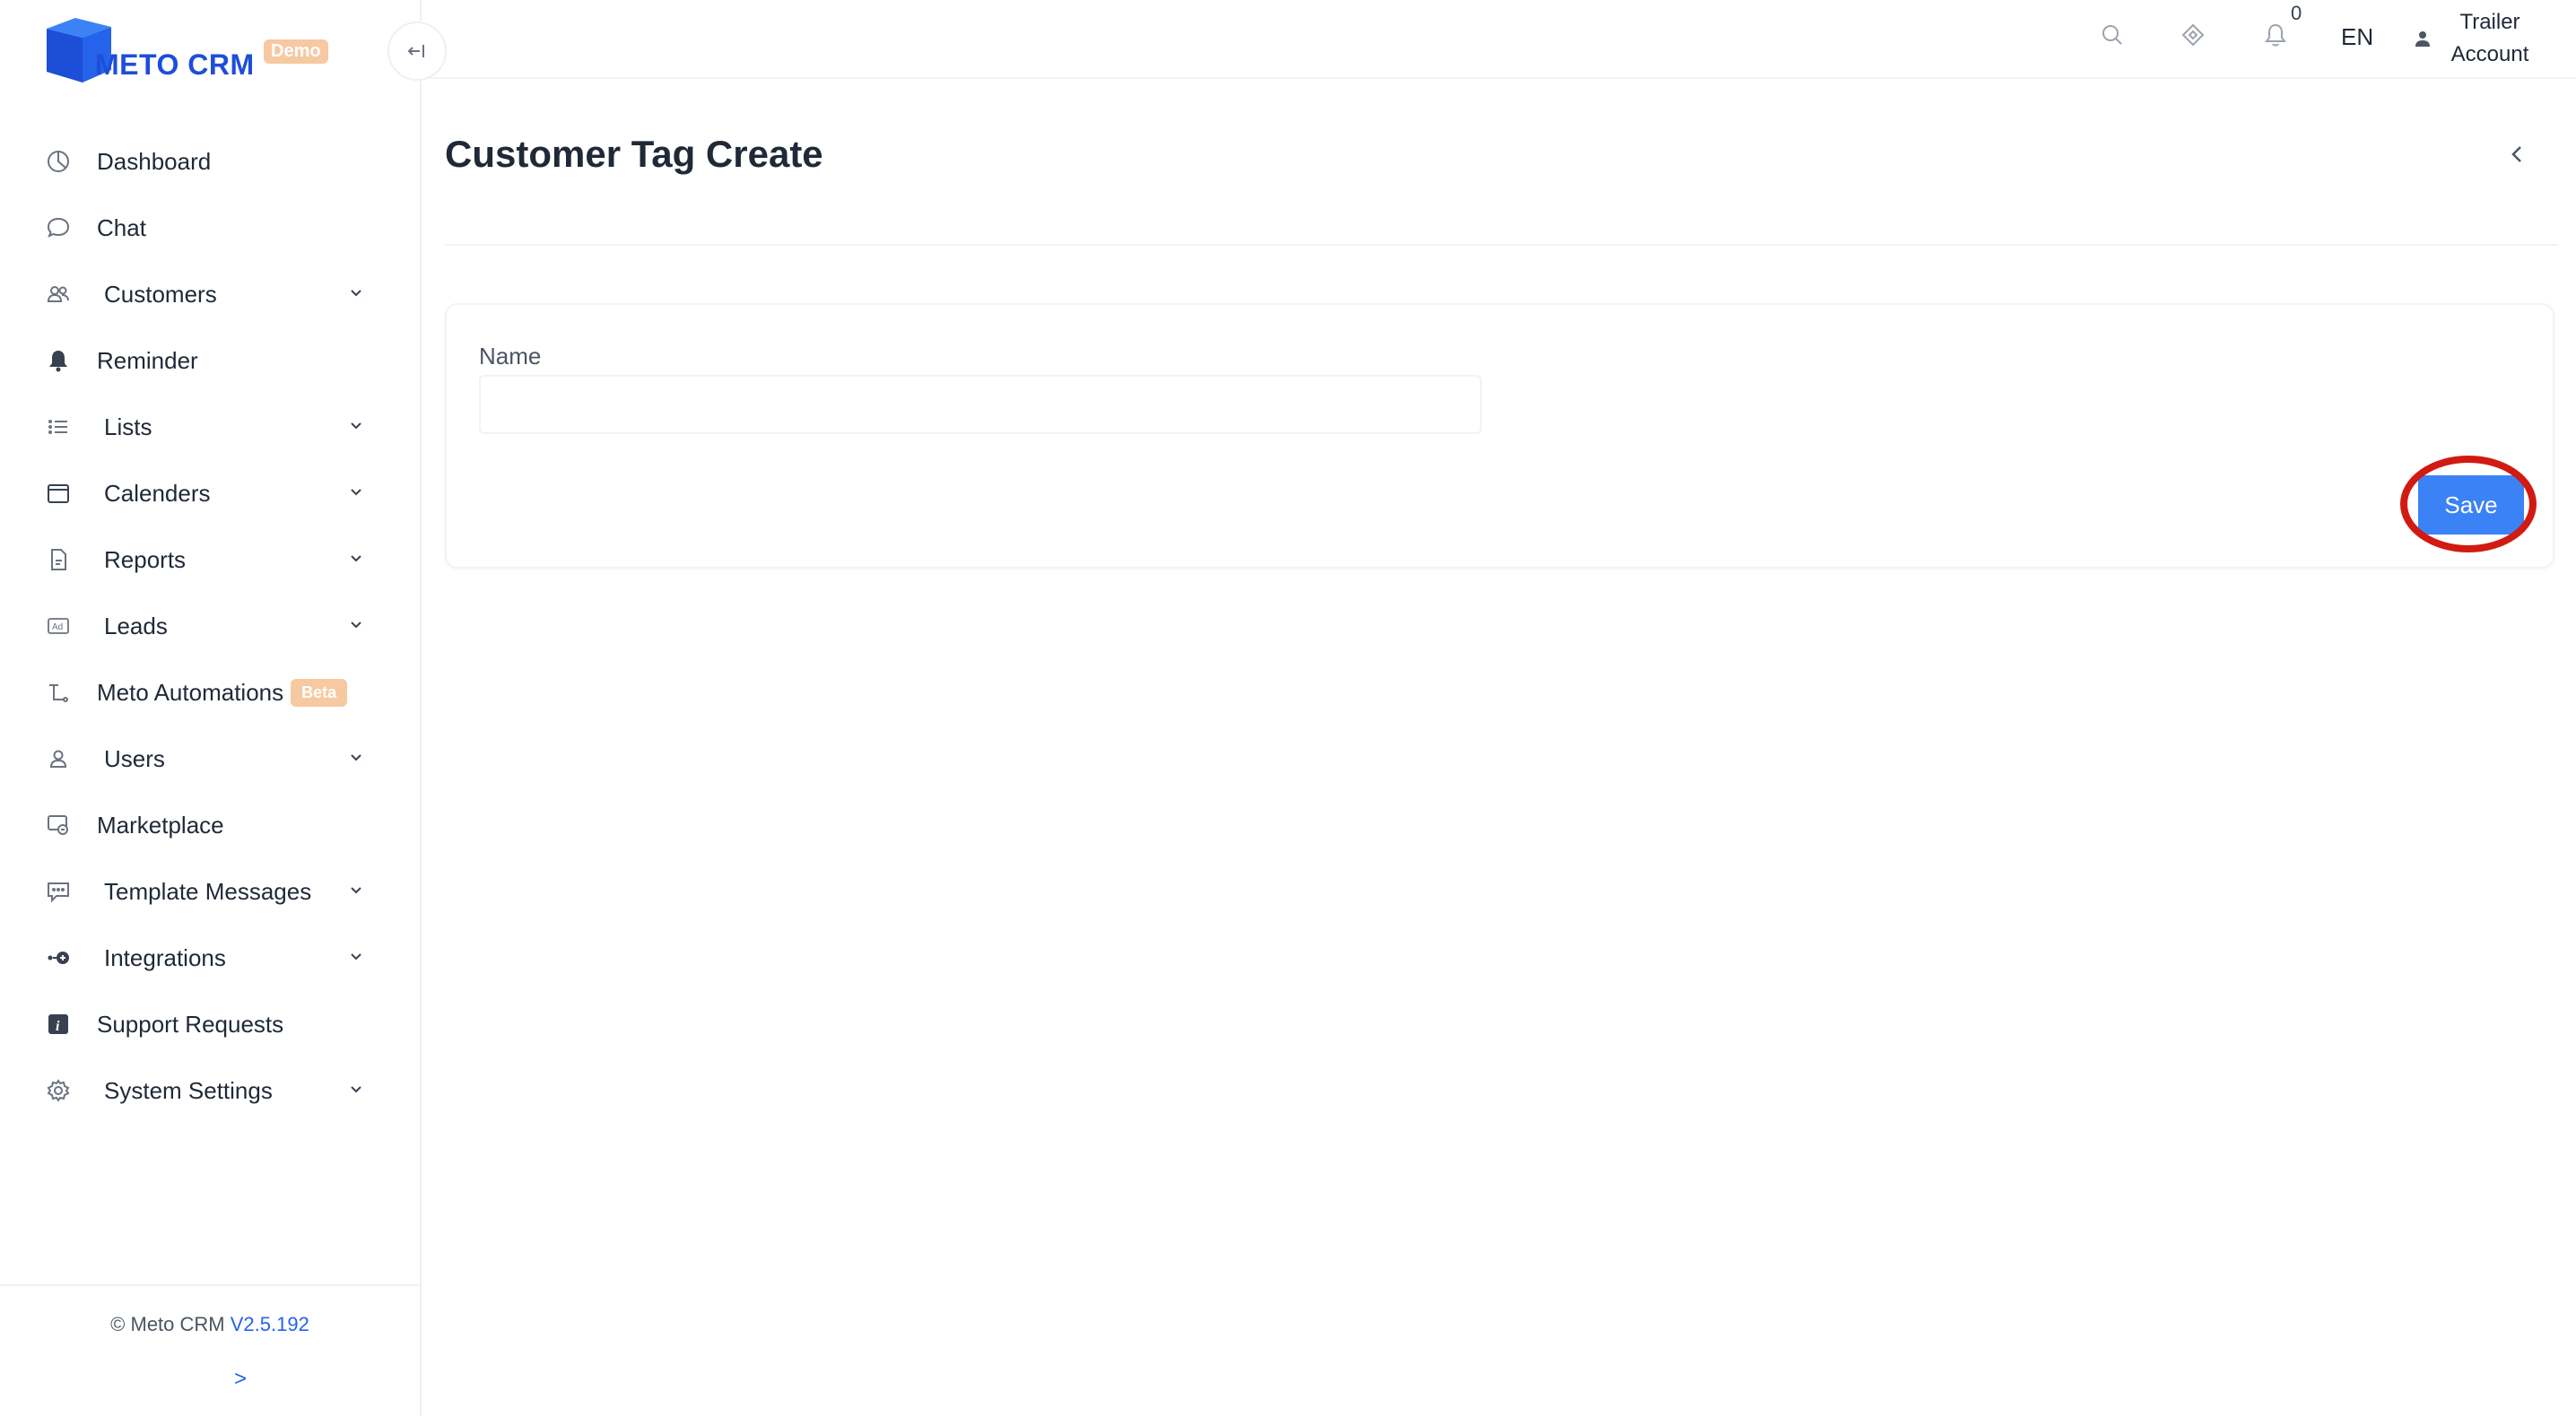 The width and height of the screenshot is (2576, 1417). Describe the element at coordinates (2471, 505) in the screenshot. I see `save-button: Save` at that location.